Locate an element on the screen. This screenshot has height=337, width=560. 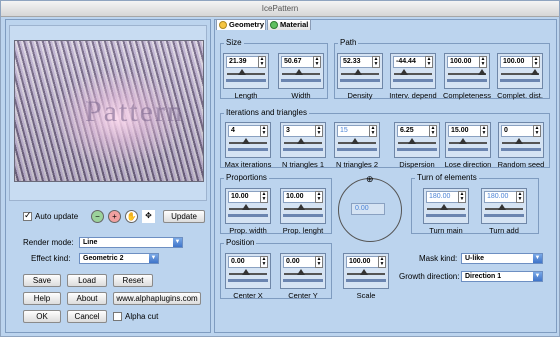
prop-width-slider-thumb is located at coordinates (246, 207).